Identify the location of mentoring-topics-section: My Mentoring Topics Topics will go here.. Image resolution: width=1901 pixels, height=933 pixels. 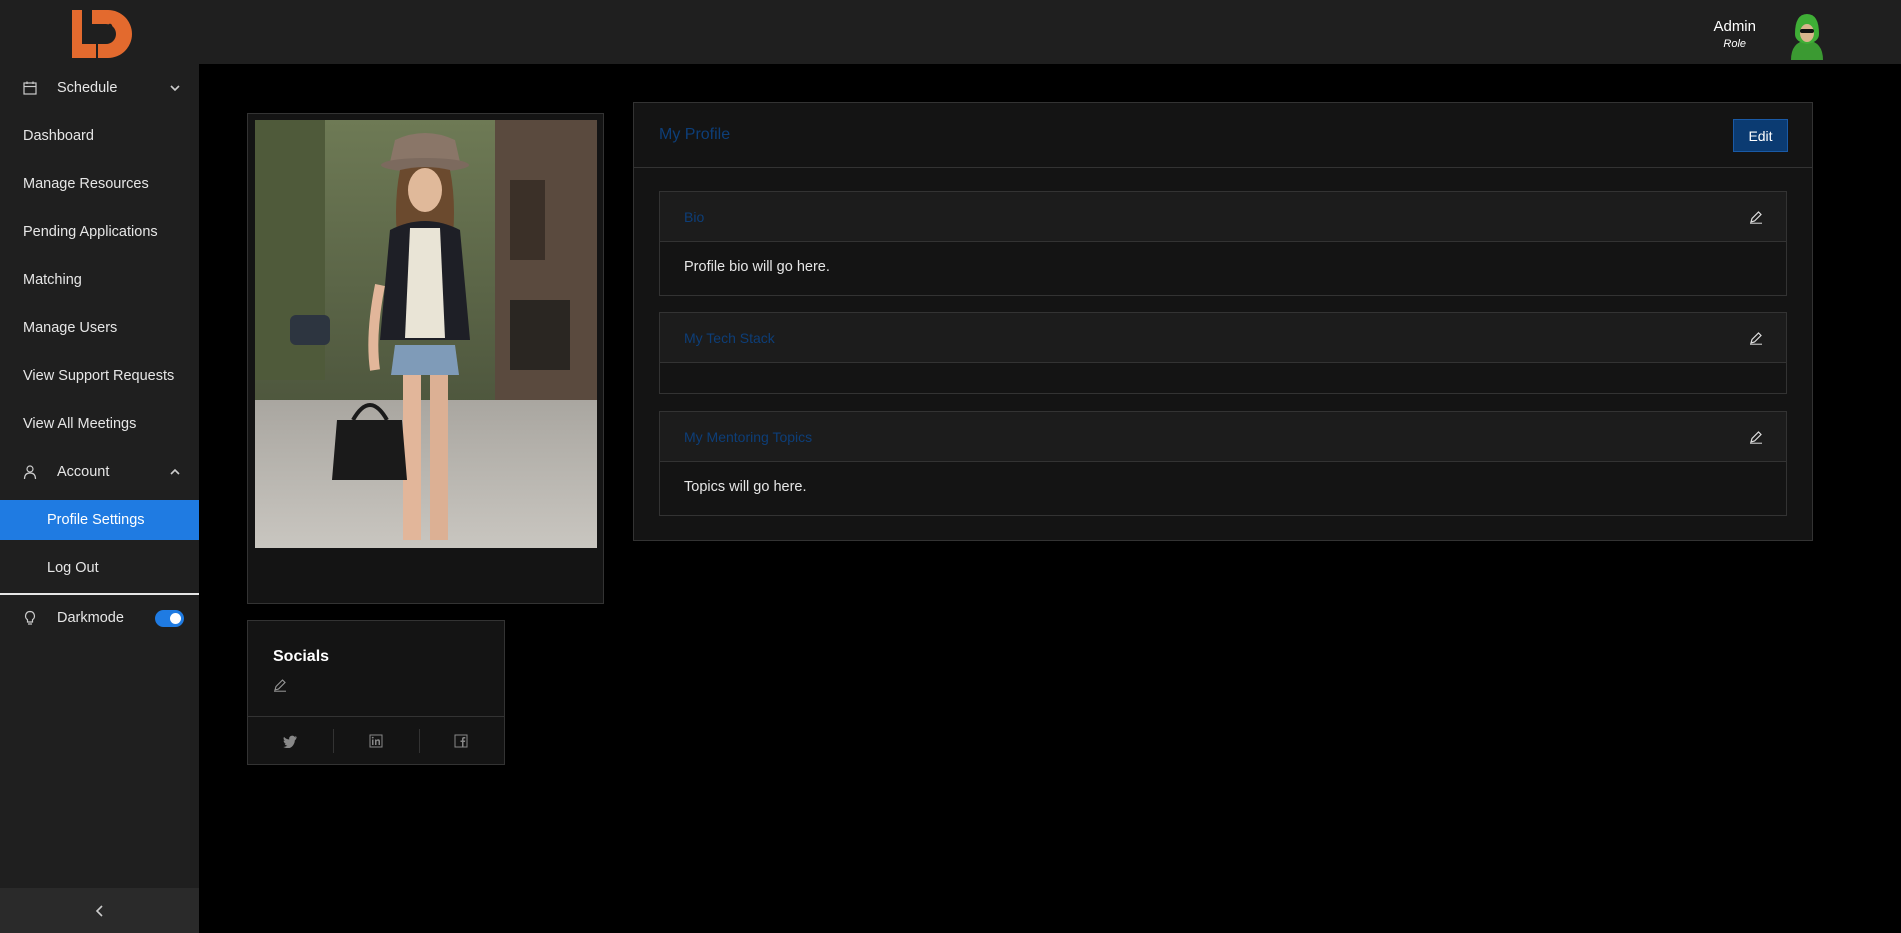
(1223, 463).